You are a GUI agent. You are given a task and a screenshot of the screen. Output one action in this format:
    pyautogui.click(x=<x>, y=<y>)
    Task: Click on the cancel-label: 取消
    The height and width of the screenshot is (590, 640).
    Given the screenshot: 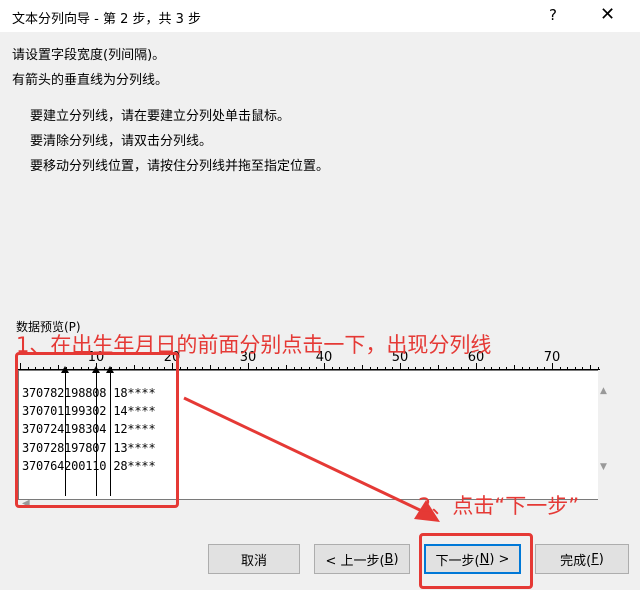 What is the action you would take?
    pyautogui.click(x=253, y=561)
    